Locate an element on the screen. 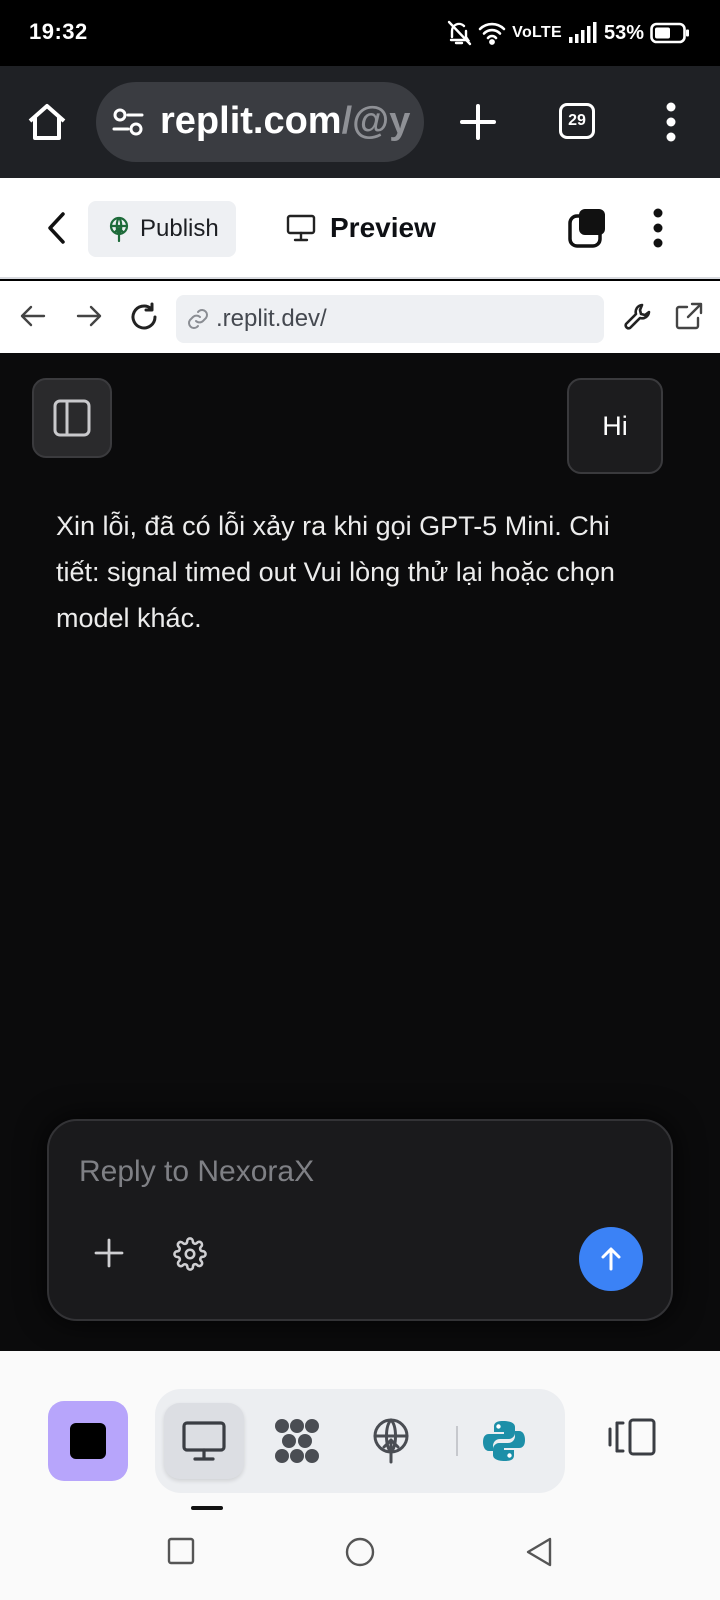 The height and width of the screenshot is (1600, 720). python-button is located at coordinates (504, 1441).